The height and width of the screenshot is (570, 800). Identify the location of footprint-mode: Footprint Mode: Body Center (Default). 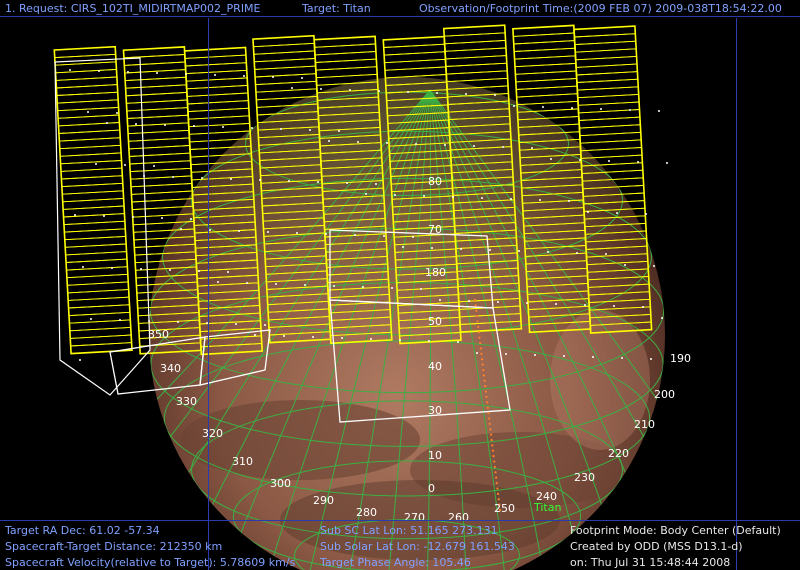
(675, 530).